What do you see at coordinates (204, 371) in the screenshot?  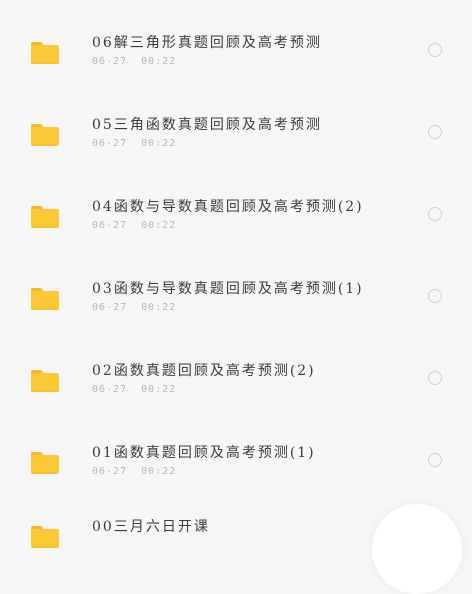 I see `file-name: 02函数真题回顾及高考预测(2)` at bounding box center [204, 371].